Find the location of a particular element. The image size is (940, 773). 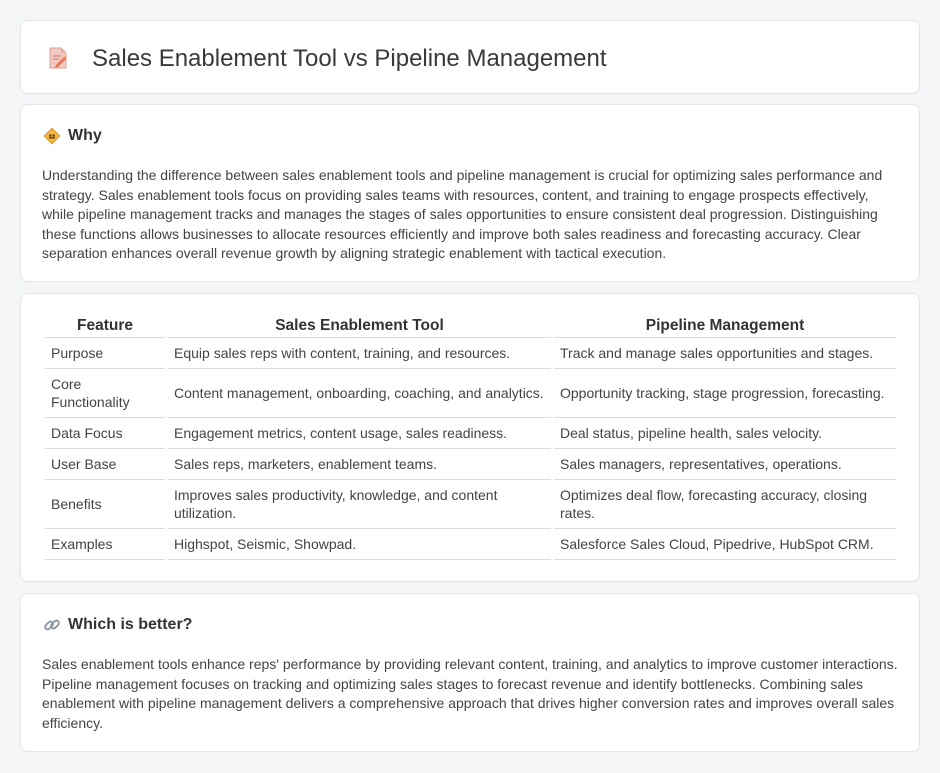

sales-enablement-cell: Highspot, Seismic, Showpad. is located at coordinates (359, 544).